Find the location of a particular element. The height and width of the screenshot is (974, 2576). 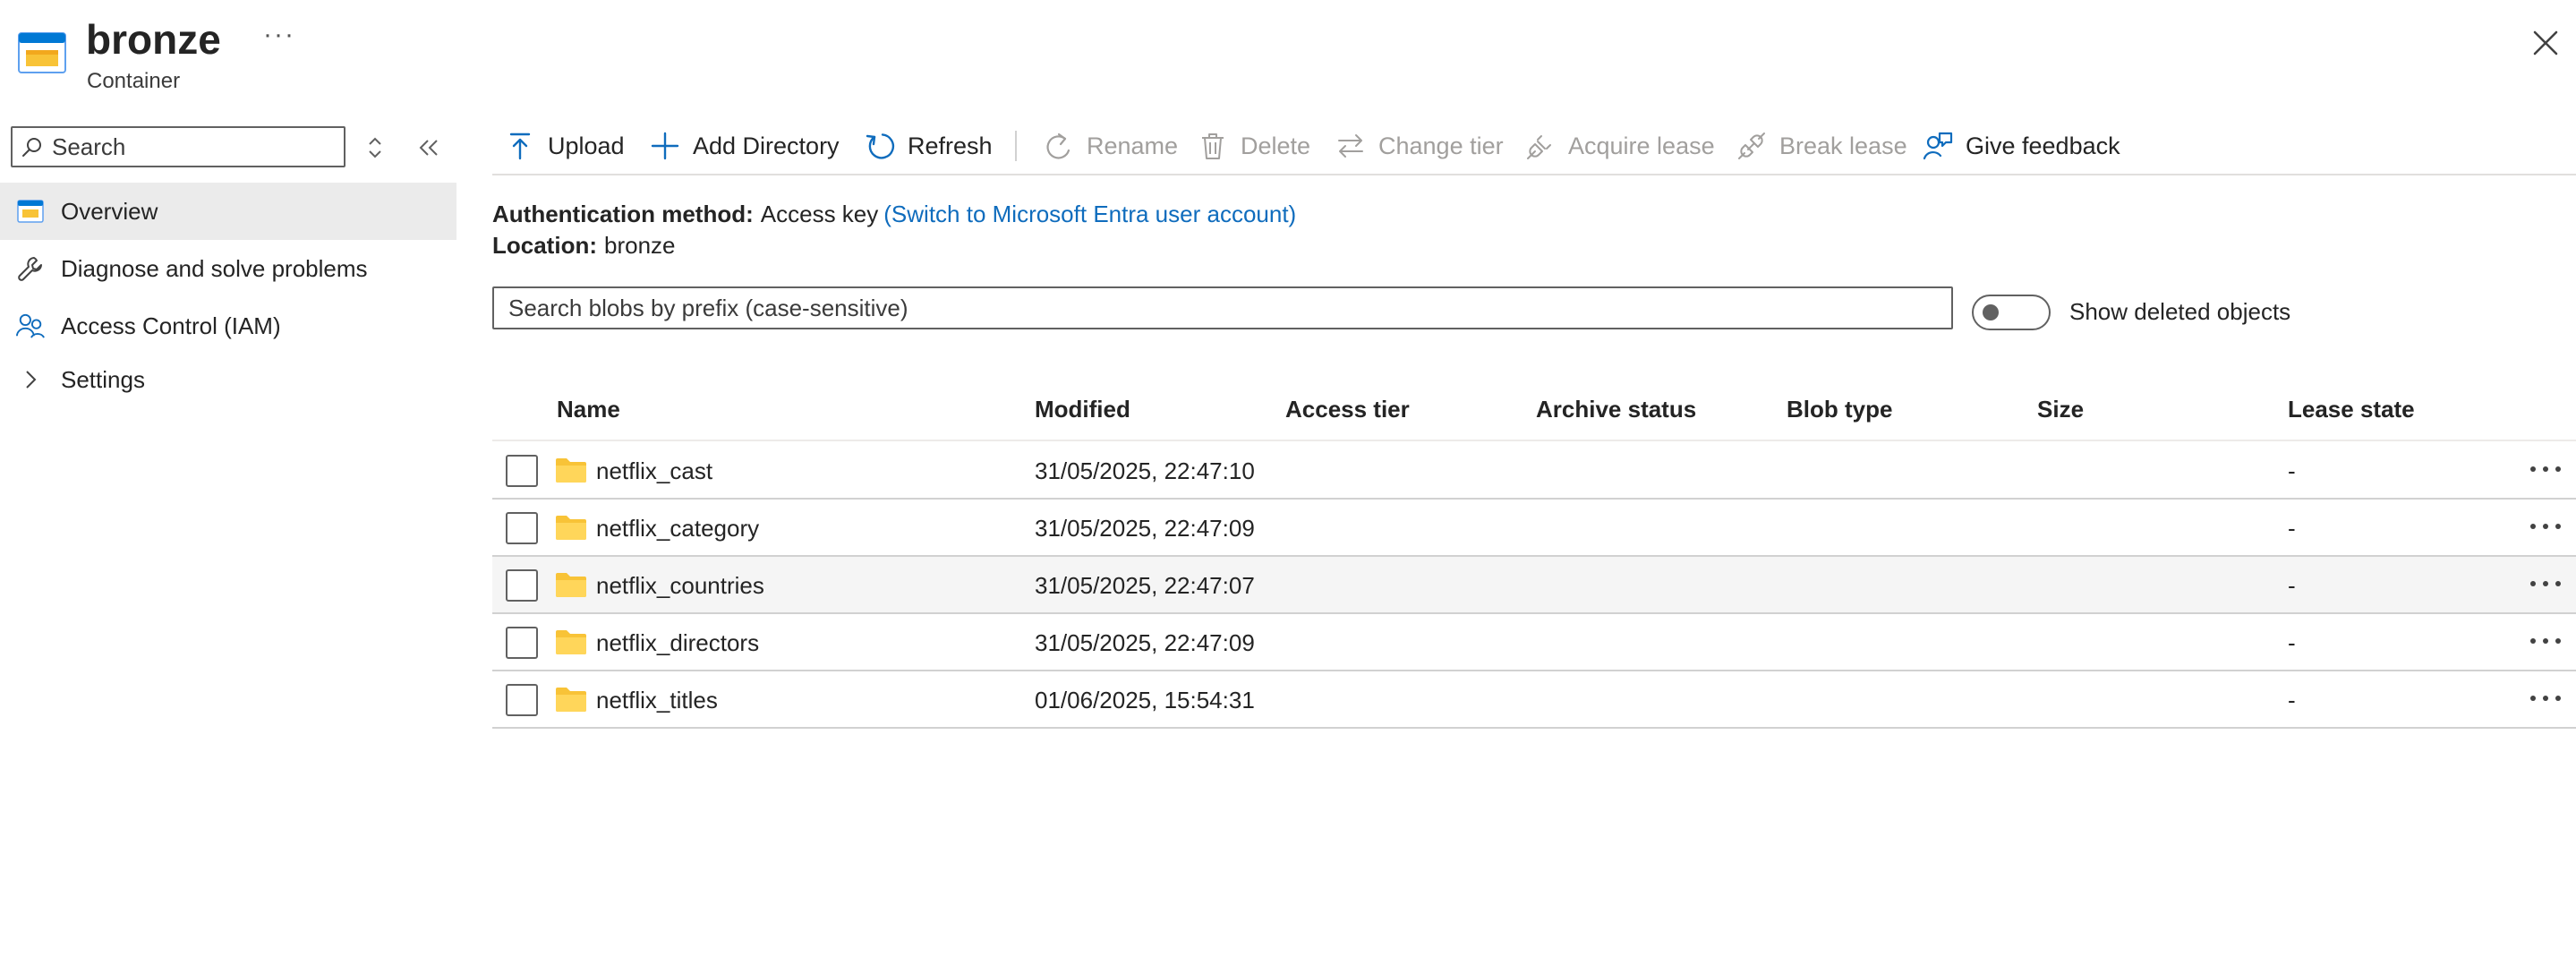

show-deleted-toggle is located at coordinates (2011, 312).